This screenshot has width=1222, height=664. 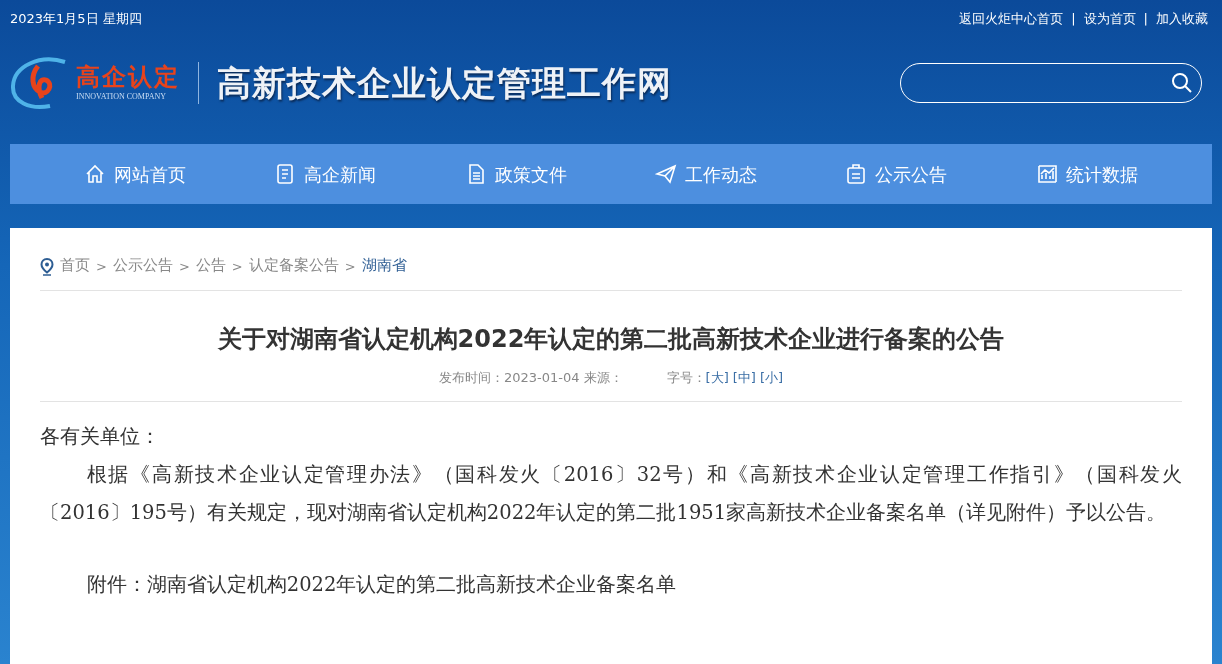 I want to click on header-link: 返回火炬中心首页, so click(x=1011, y=19).